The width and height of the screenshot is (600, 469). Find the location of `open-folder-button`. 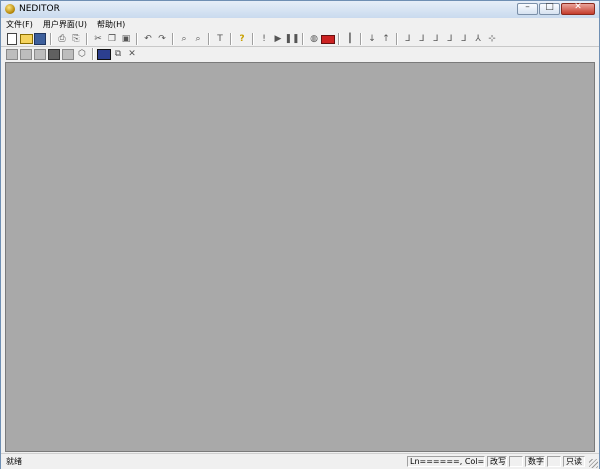

open-folder-button is located at coordinates (26, 39).